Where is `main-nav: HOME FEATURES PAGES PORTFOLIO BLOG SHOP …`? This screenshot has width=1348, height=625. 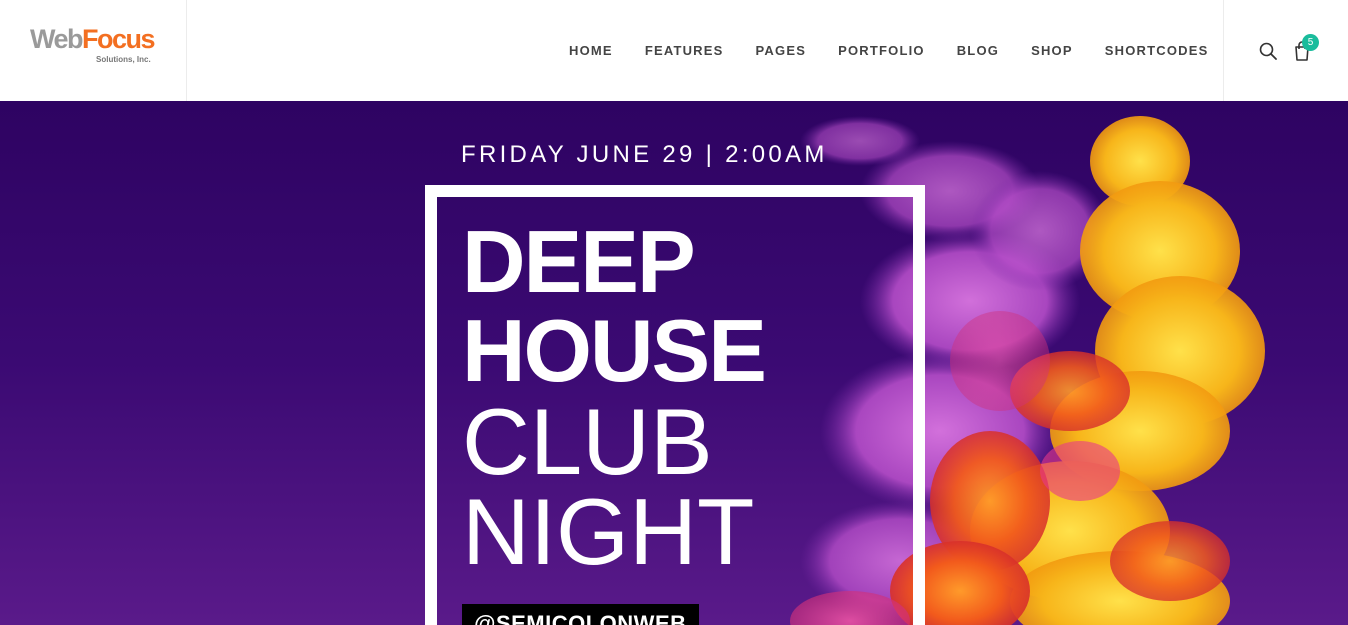
main-nav: HOME FEATURES PAGES PORTFOLIO BLOG SHOP … is located at coordinates (888, 50).